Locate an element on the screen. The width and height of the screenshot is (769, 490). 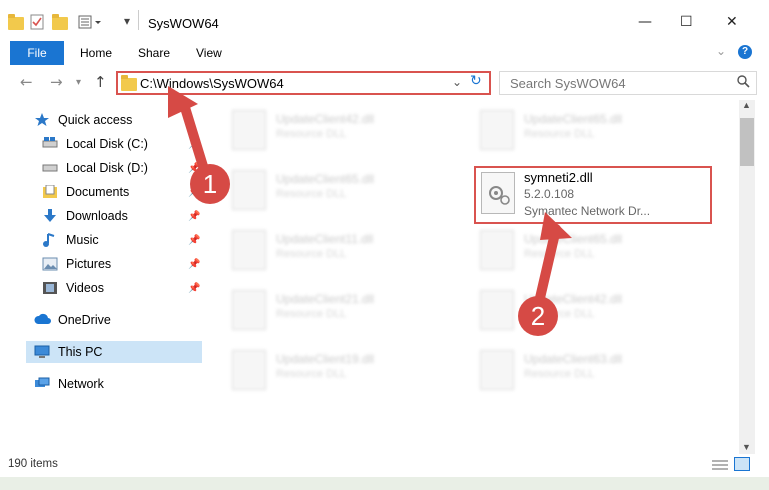
step-badge-1: 1 is located at coordinates (210, 184).